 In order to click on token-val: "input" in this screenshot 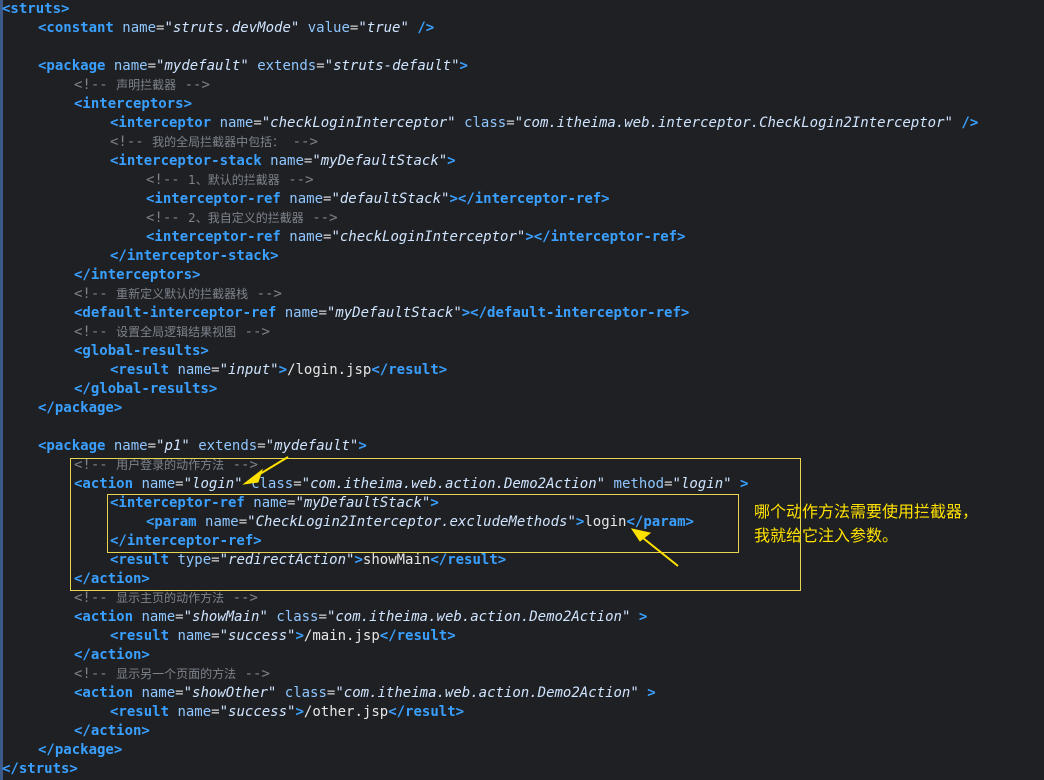, I will do `click(249, 370)`.